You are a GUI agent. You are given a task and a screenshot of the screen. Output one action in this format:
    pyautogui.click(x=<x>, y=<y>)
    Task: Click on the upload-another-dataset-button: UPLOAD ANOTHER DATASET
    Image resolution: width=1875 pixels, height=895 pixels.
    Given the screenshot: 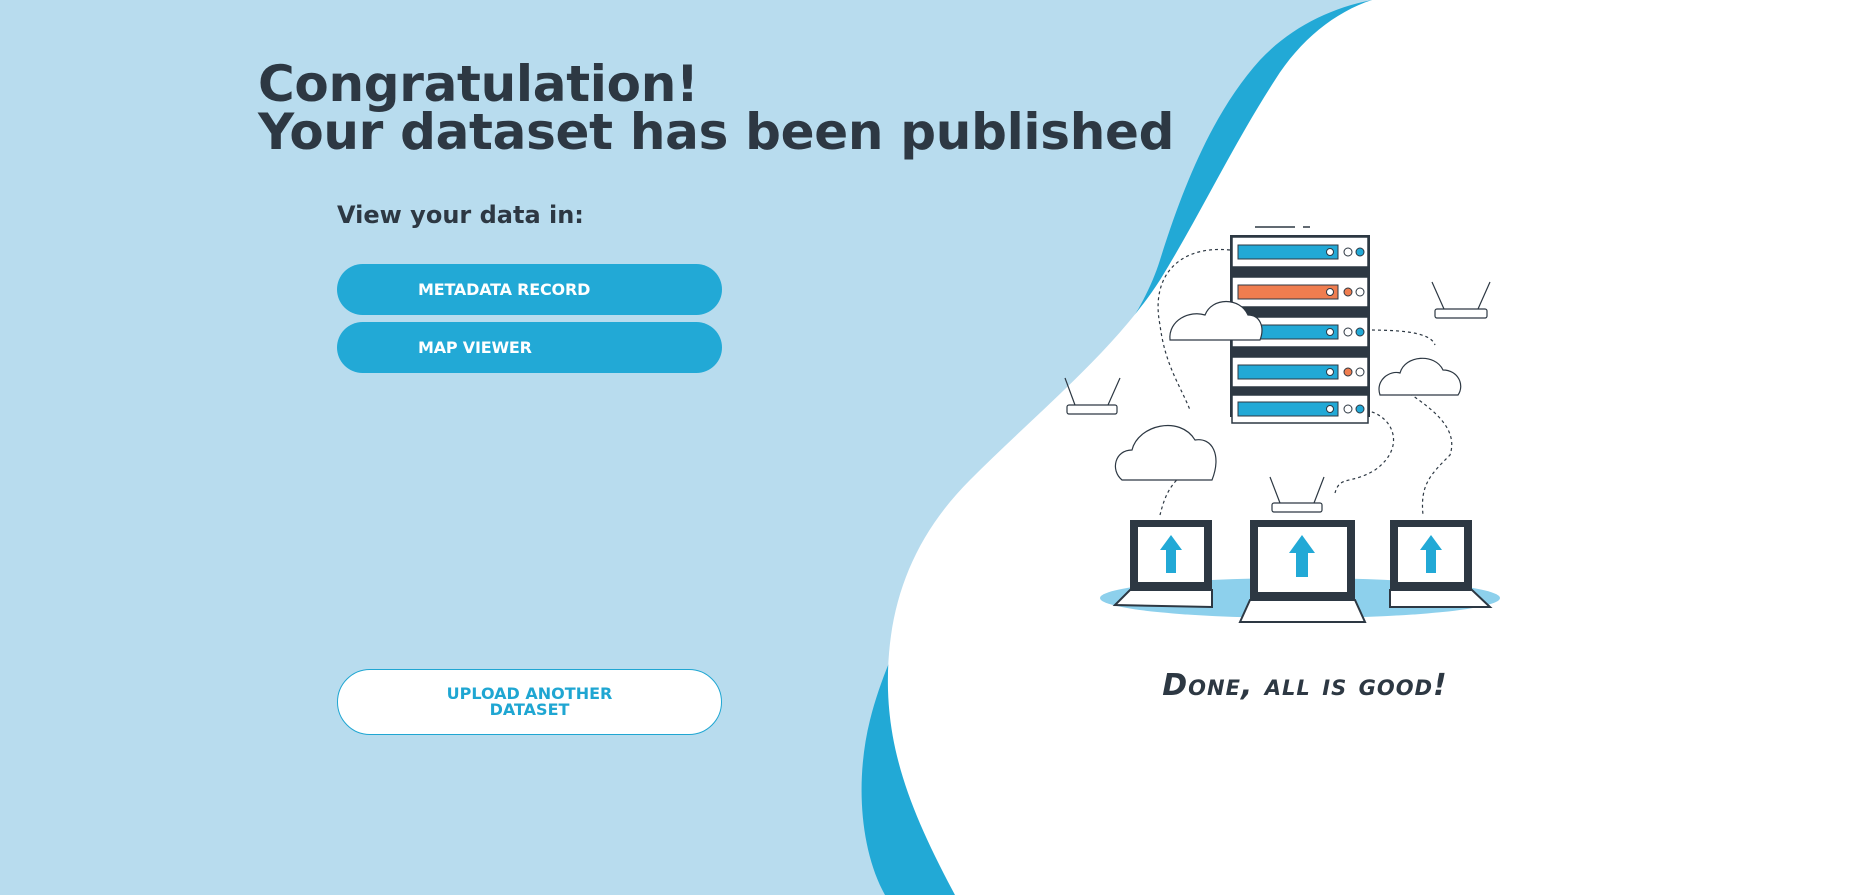 What is the action you would take?
    pyautogui.click(x=529, y=702)
    